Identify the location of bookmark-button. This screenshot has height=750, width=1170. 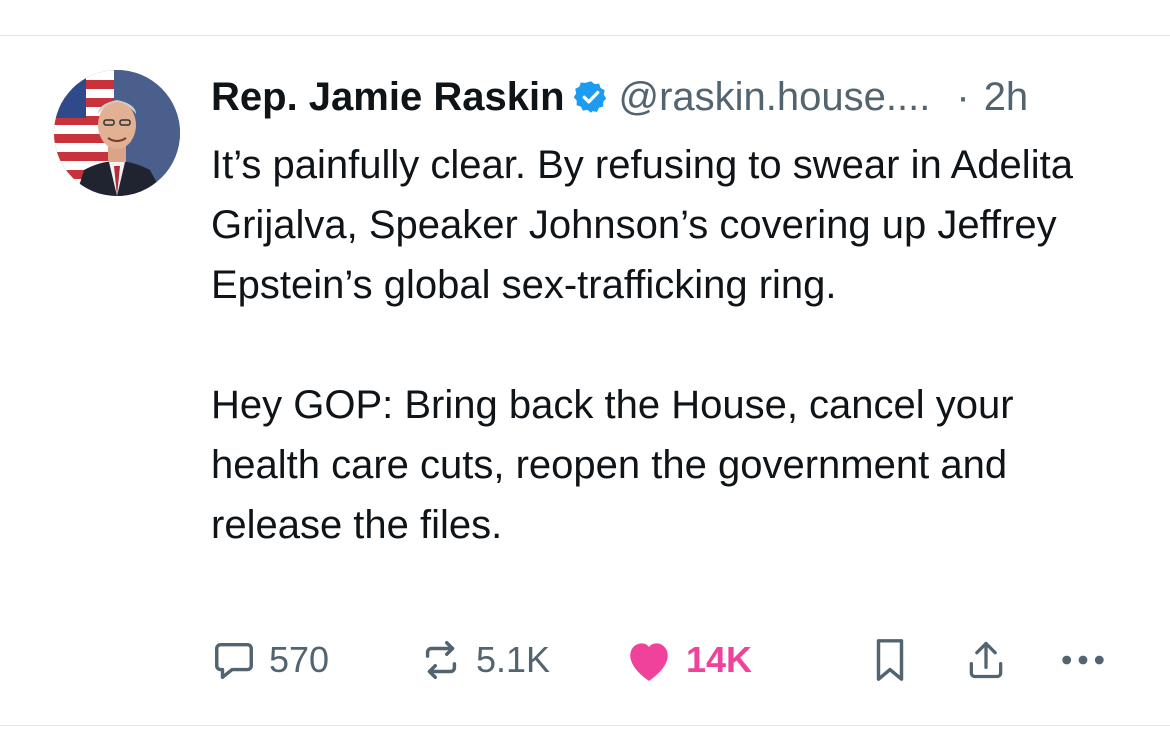
(890, 660).